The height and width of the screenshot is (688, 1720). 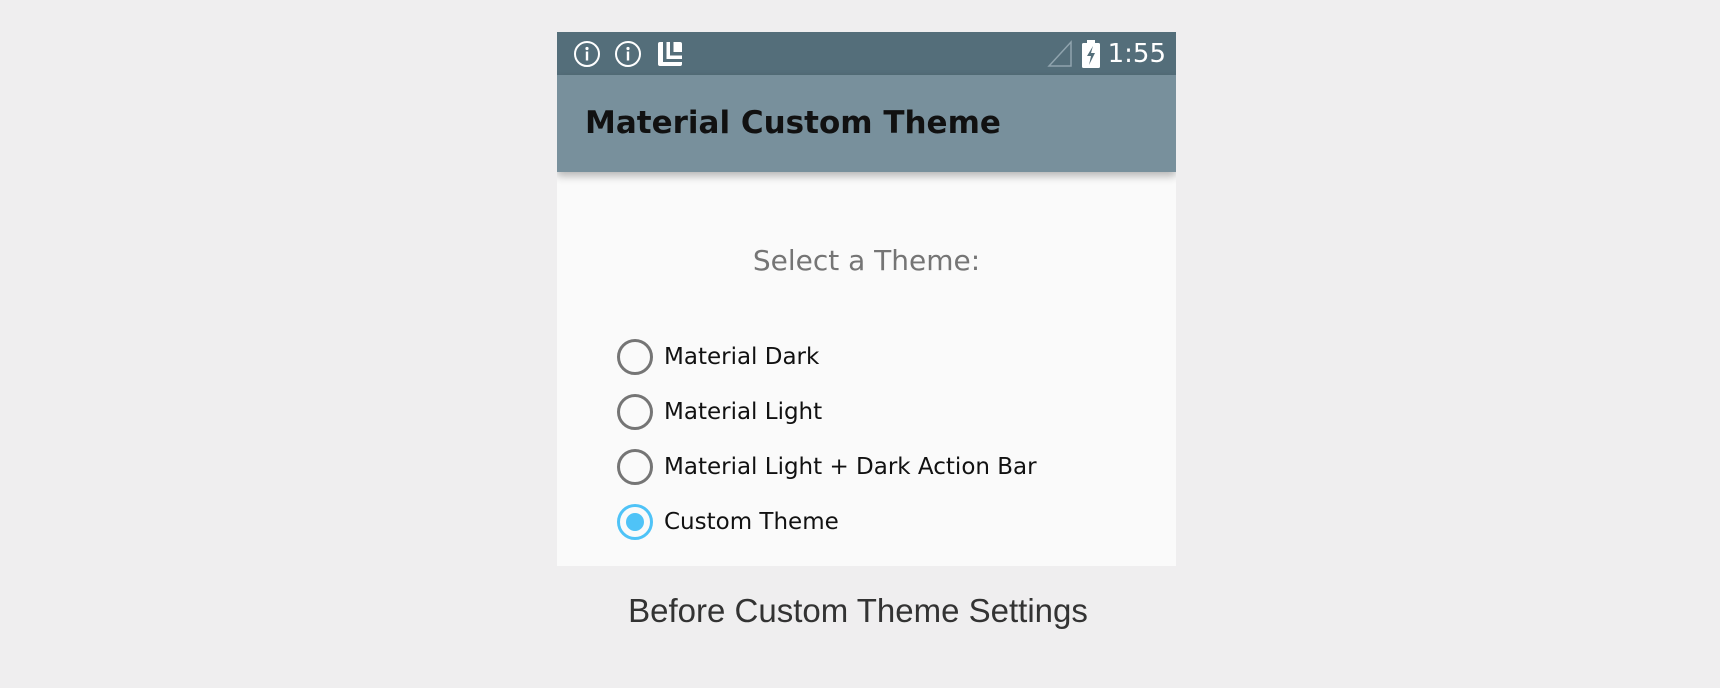 I want to click on radio-label: Material Dark, so click(x=742, y=357).